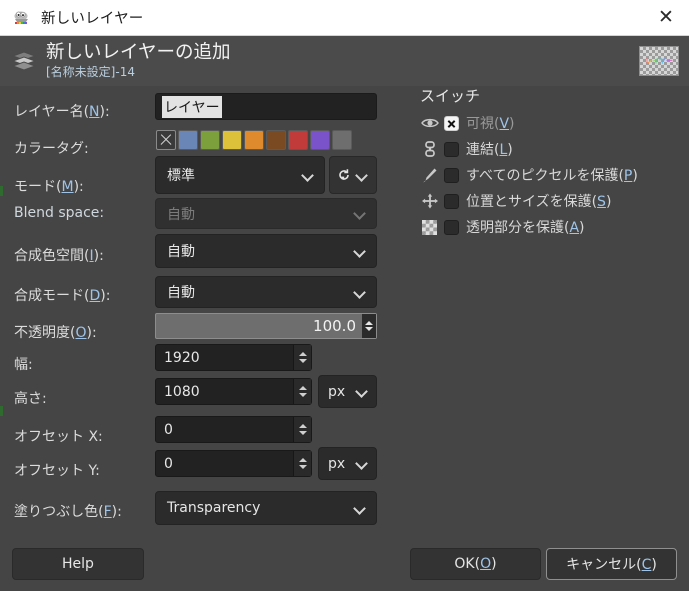  I want to click on switch-row-lock-position: 位置とサイズを保護(S), so click(515, 201).